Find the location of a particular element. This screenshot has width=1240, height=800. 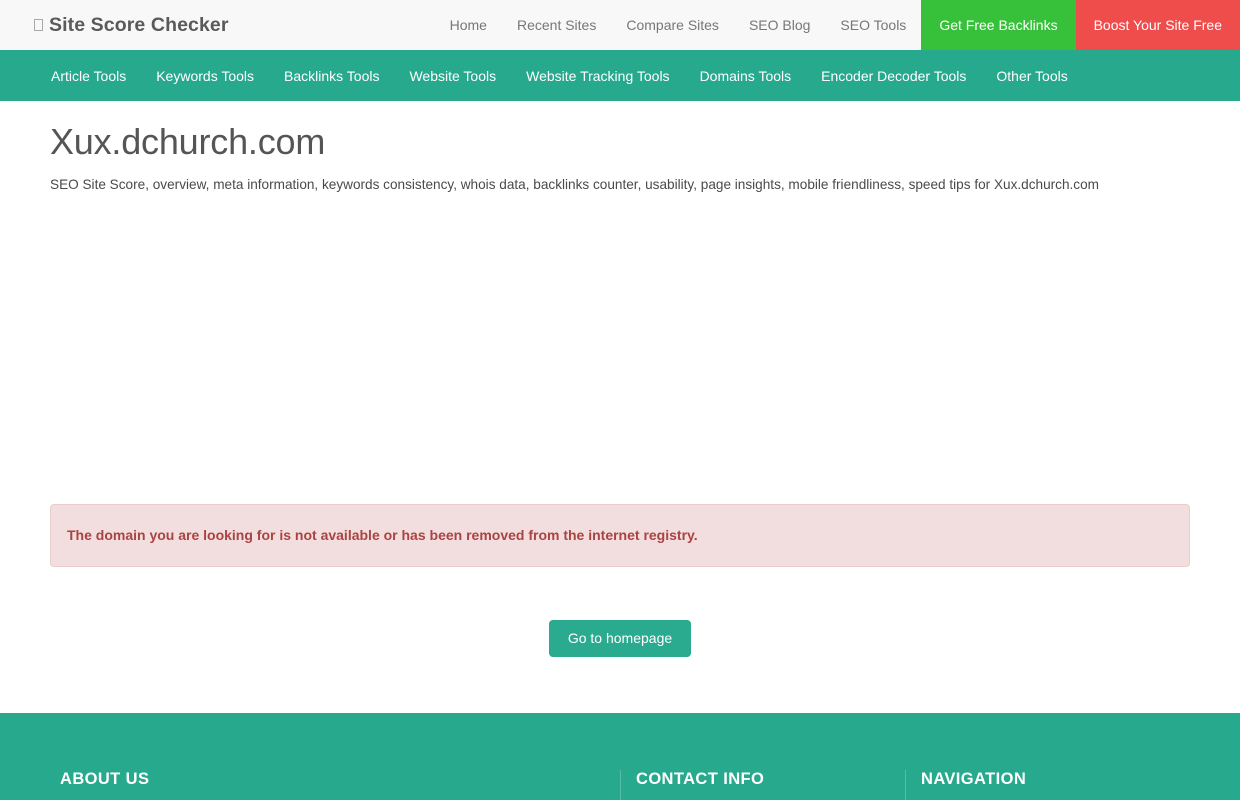

subnav-item-encoder-decoder-tools: Encoder Decoder Tools is located at coordinates (893, 76).